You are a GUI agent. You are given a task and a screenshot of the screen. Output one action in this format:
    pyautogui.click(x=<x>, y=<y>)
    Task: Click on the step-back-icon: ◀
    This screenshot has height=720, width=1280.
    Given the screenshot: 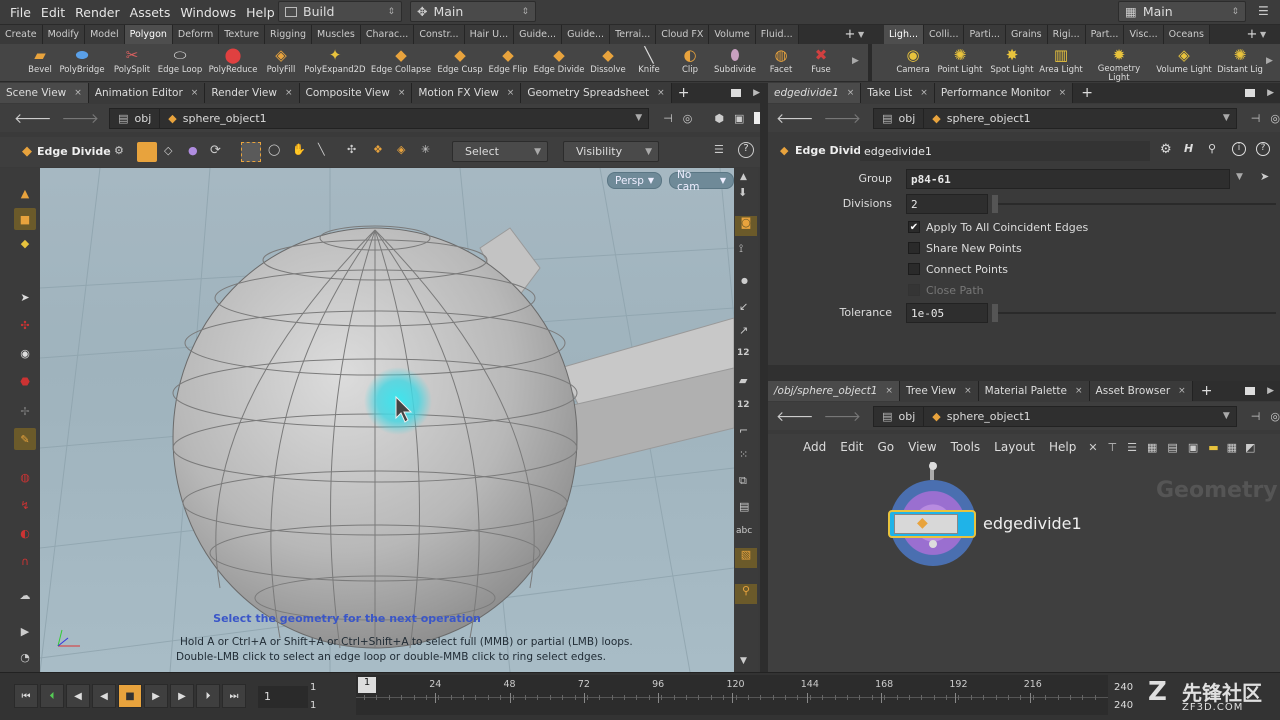 What is the action you would take?
    pyautogui.click(x=78, y=696)
    